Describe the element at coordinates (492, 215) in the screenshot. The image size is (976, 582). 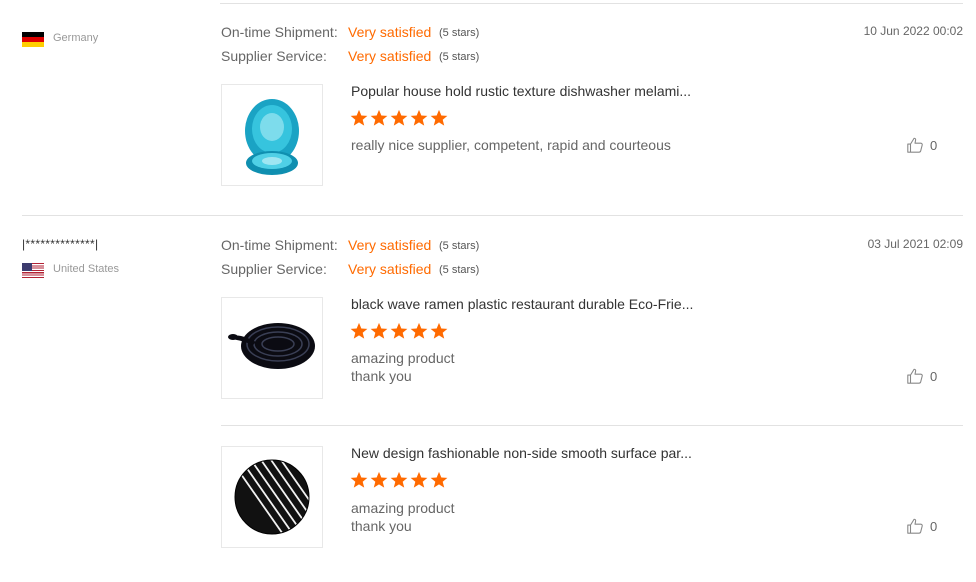
I see `review-divider` at that location.